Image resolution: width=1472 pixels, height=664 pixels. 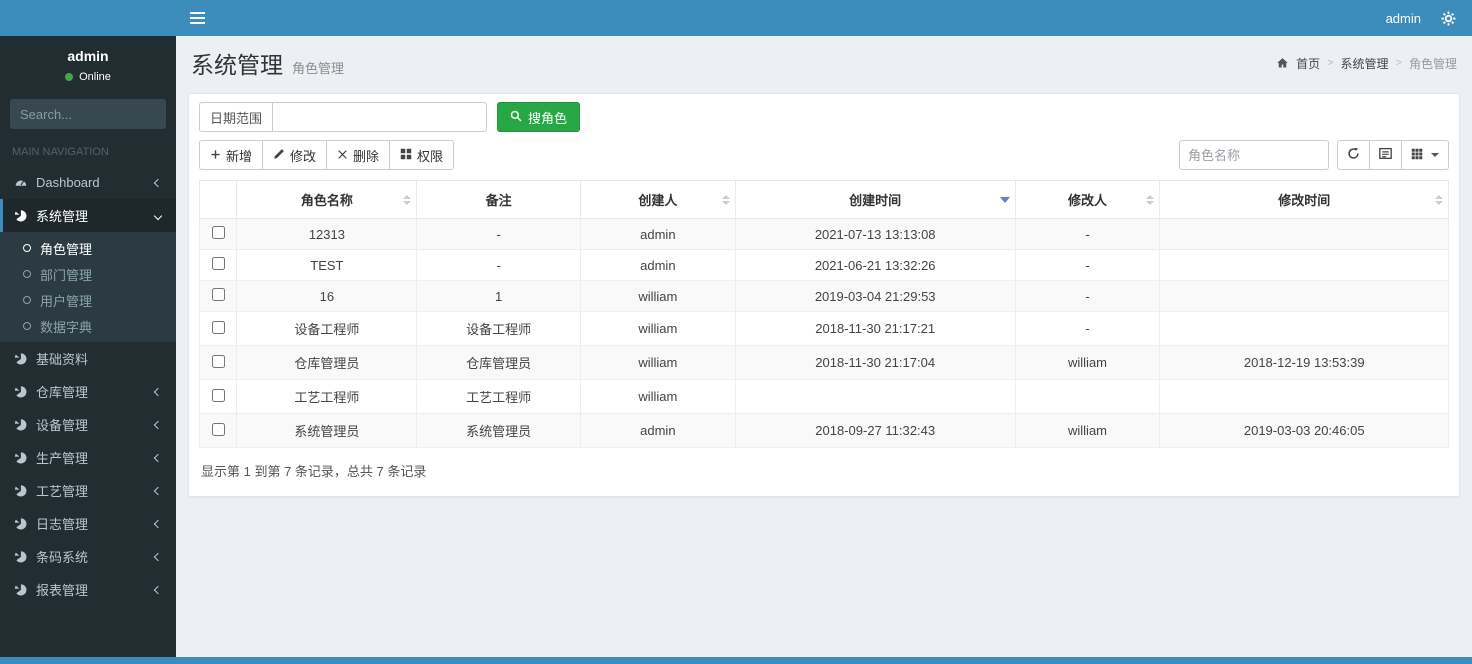 What do you see at coordinates (1353, 155) in the screenshot?
I see `refresh-button` at bounding box center [1353, 155].